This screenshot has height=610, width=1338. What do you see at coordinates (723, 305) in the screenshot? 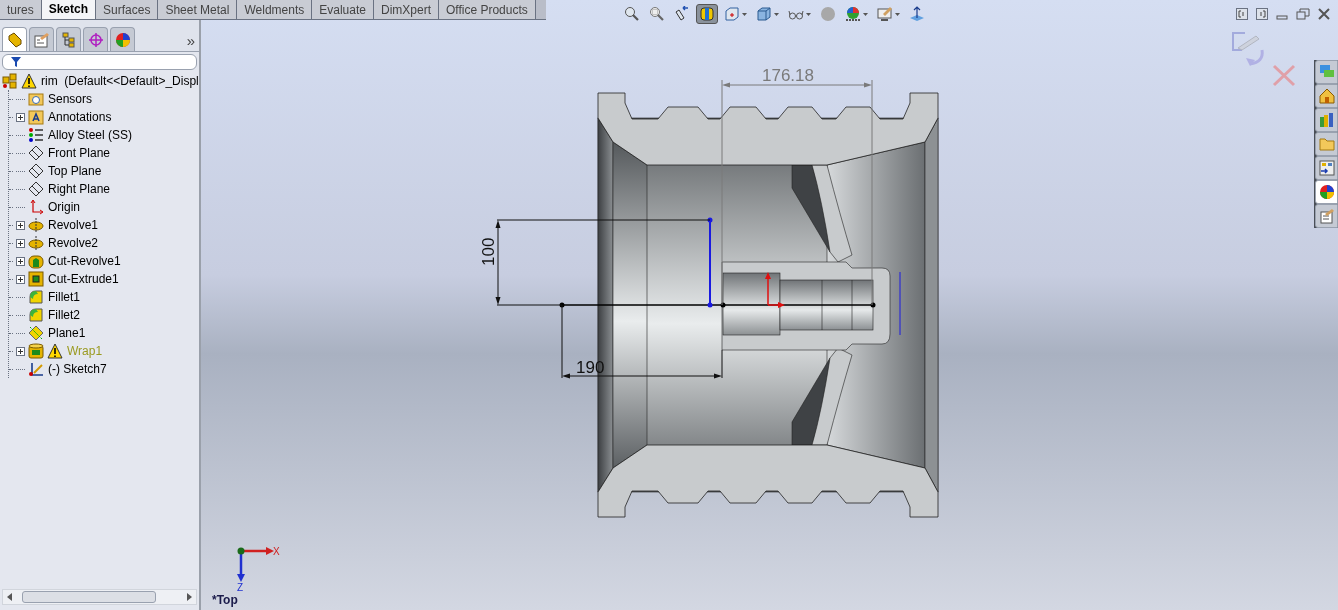
I see `sketch-point` at bounding box center [723, 305].